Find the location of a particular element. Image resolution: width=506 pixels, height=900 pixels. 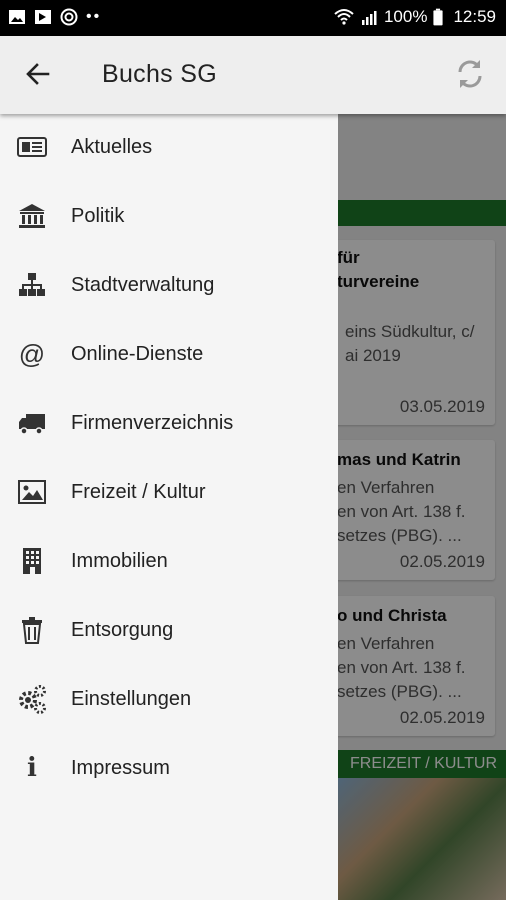

drawer-item-impressum: i Impressum is located at coordinates (169, 768).